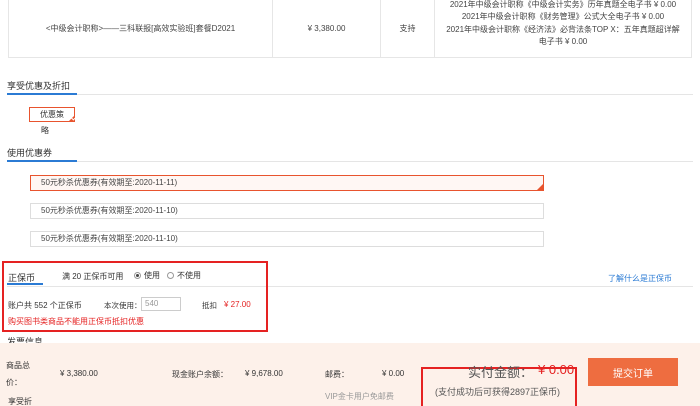 This screenshot has width=700, height=406. Describe the element at coordinates (39, 86) in the screenshot. I see `discount-section-title: 享受优惠及折扣` at that location.